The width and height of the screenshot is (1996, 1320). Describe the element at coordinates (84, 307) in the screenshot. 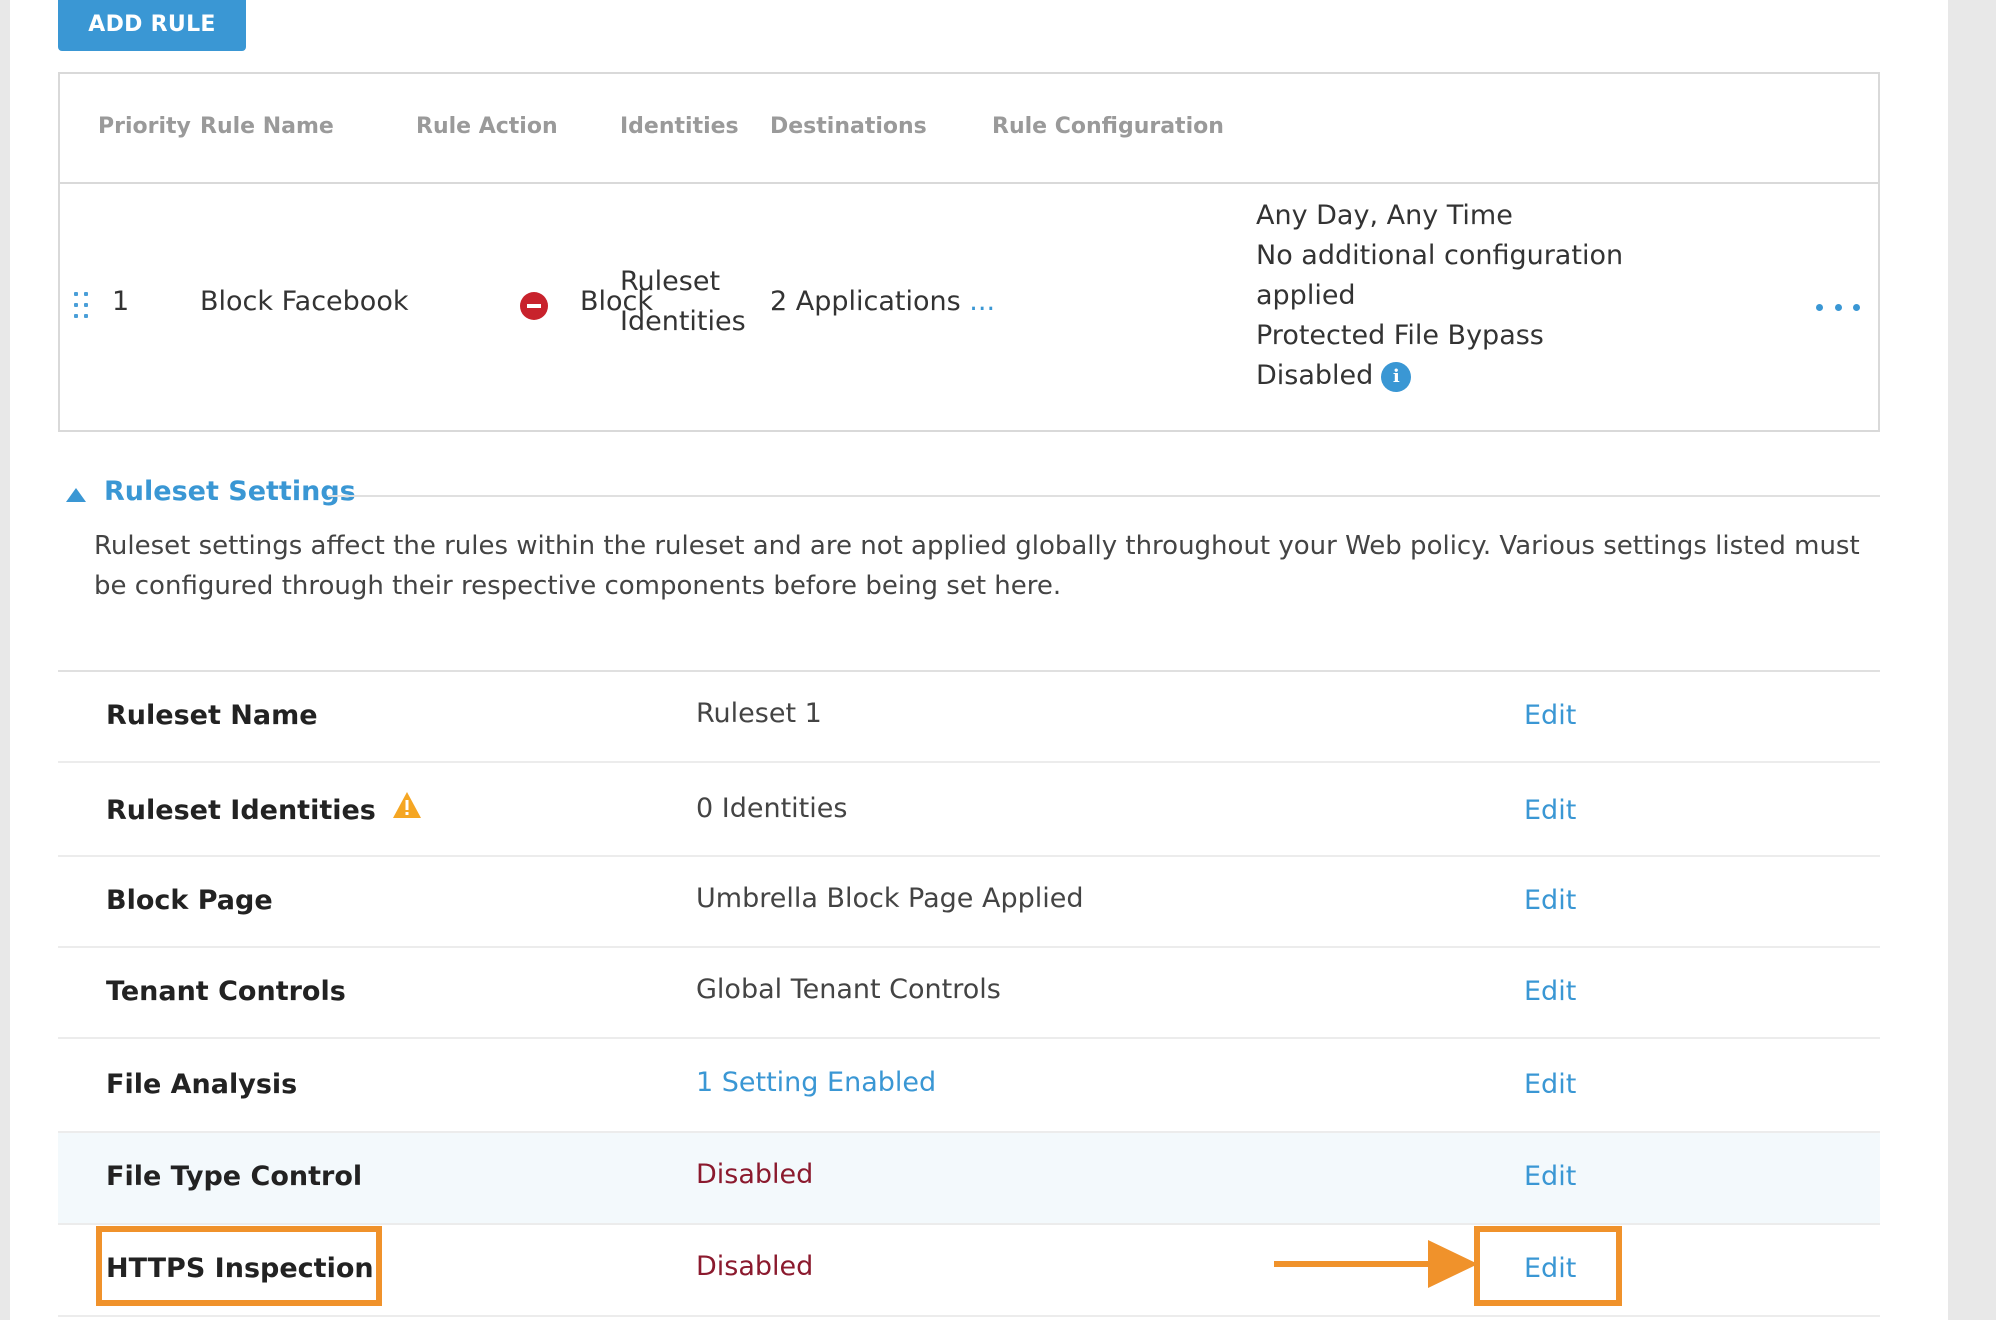

I see `drag-handle-icon` at that location.